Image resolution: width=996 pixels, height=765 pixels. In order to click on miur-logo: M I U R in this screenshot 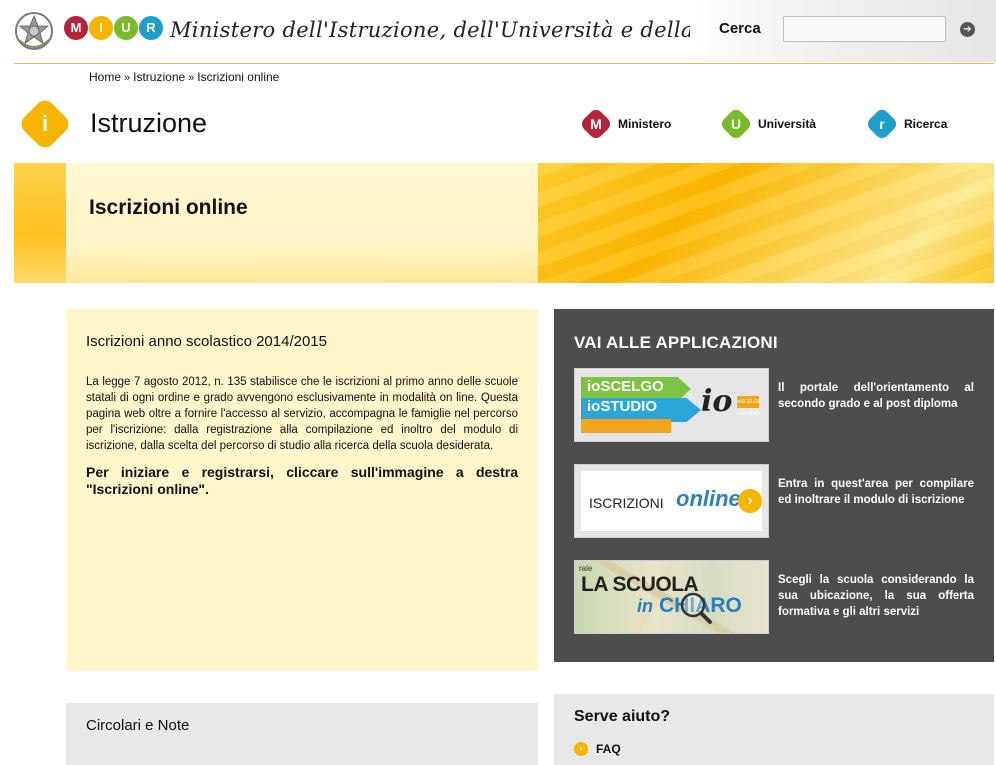, I will do `click(113, 28)`.